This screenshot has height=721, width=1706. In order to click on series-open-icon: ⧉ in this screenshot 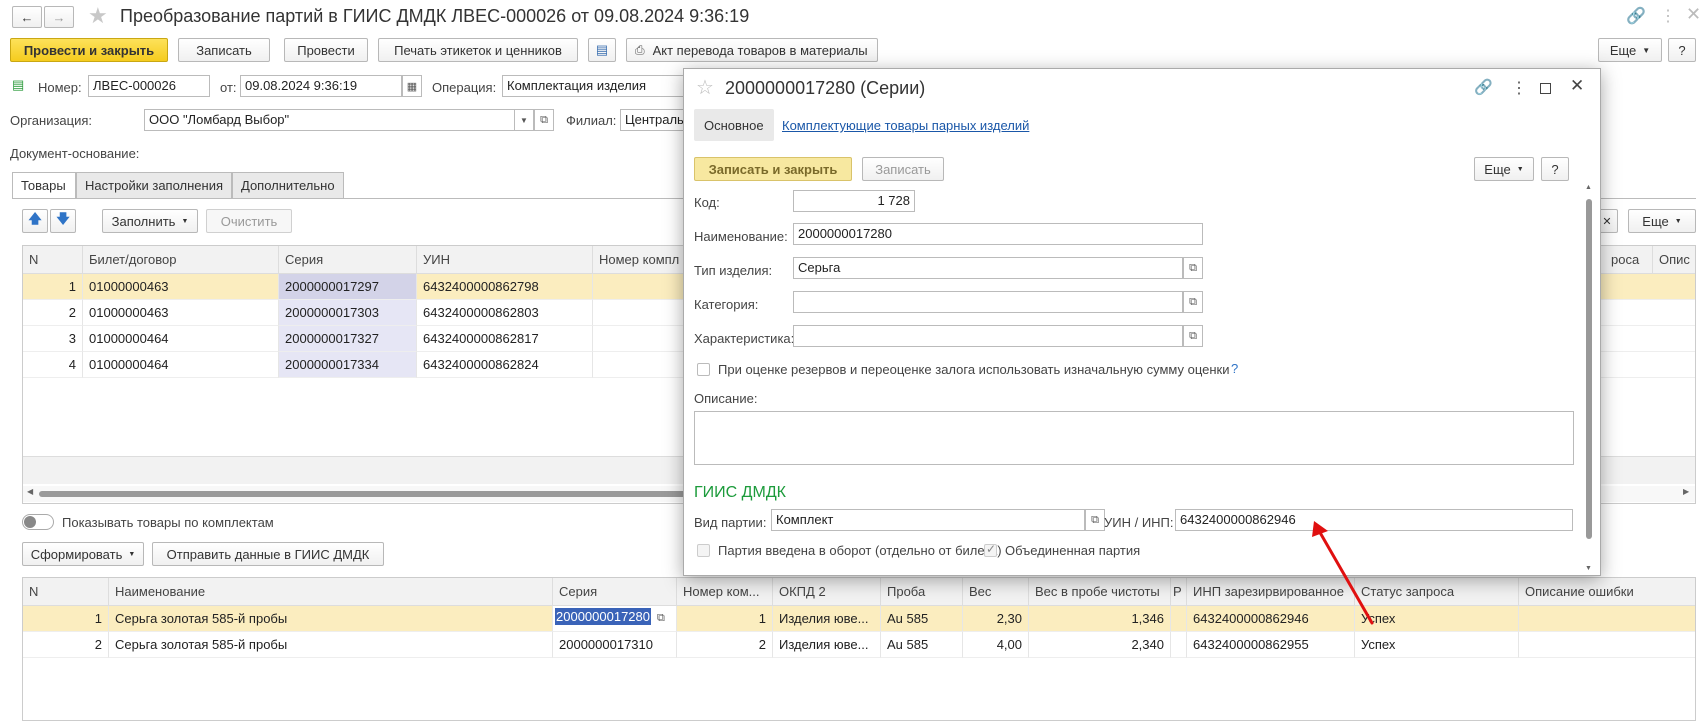, I will do `click(661, 618)`.